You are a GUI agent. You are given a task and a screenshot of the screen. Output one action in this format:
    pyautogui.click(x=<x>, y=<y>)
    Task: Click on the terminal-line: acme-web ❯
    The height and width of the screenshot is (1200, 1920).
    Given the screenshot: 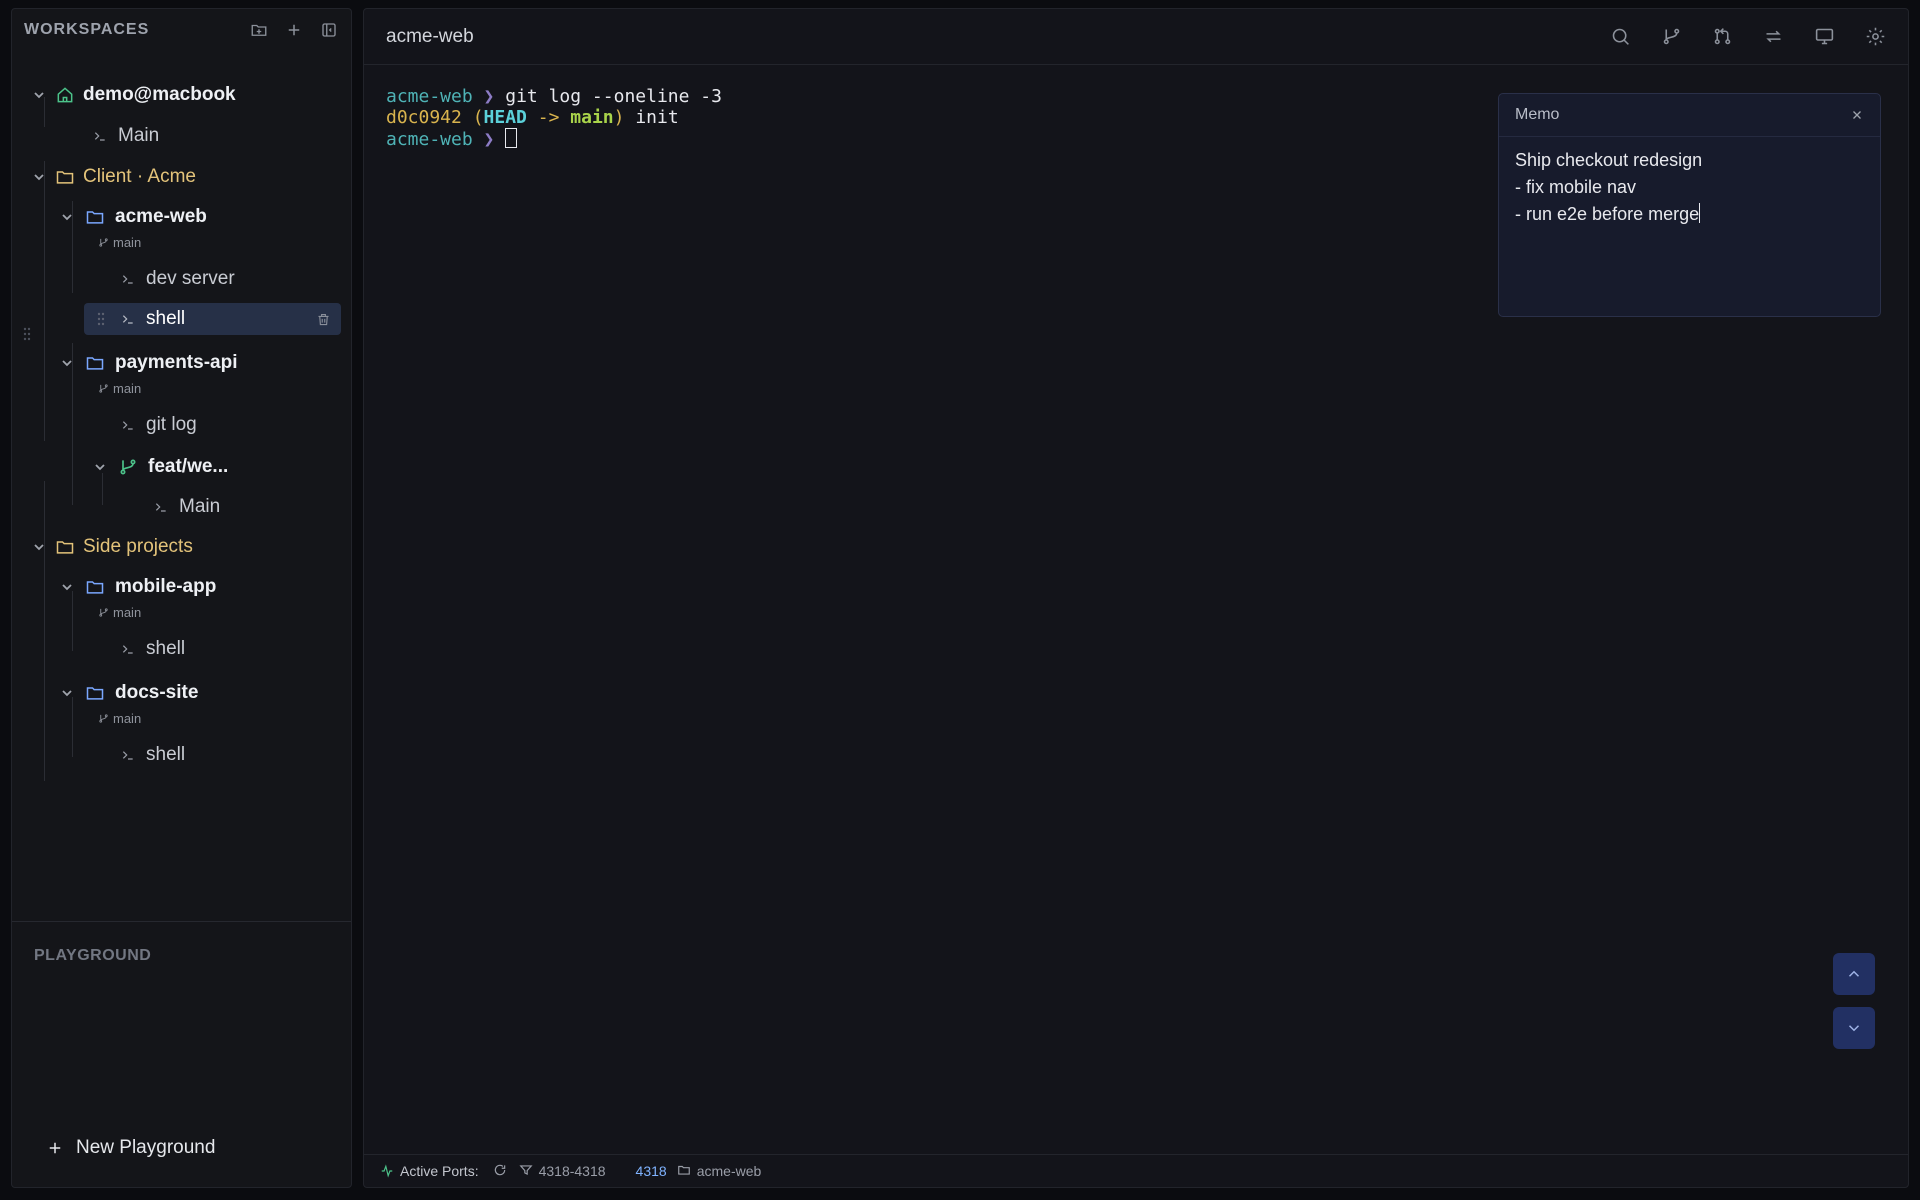 What is the action you would take?
    pyautogui.click(x=554, y=139)
    